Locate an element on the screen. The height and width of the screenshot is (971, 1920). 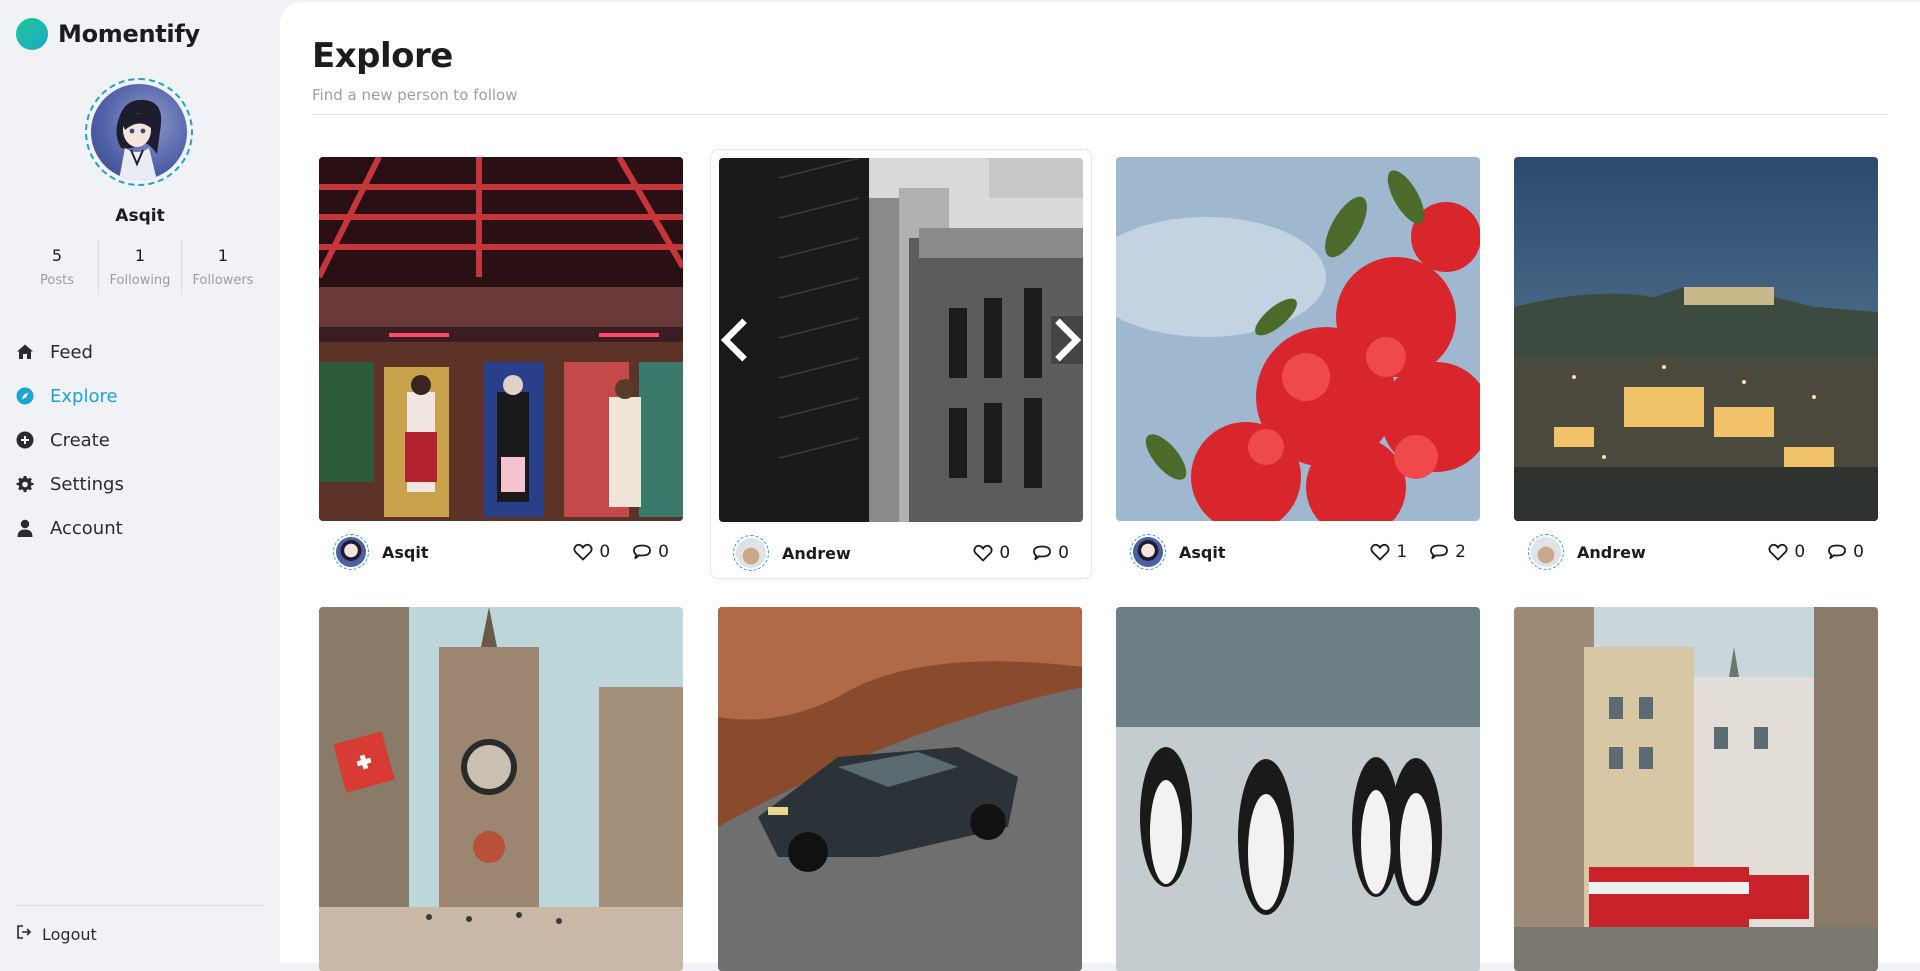
stat-value: 5 is located at coordinates (57, 255).